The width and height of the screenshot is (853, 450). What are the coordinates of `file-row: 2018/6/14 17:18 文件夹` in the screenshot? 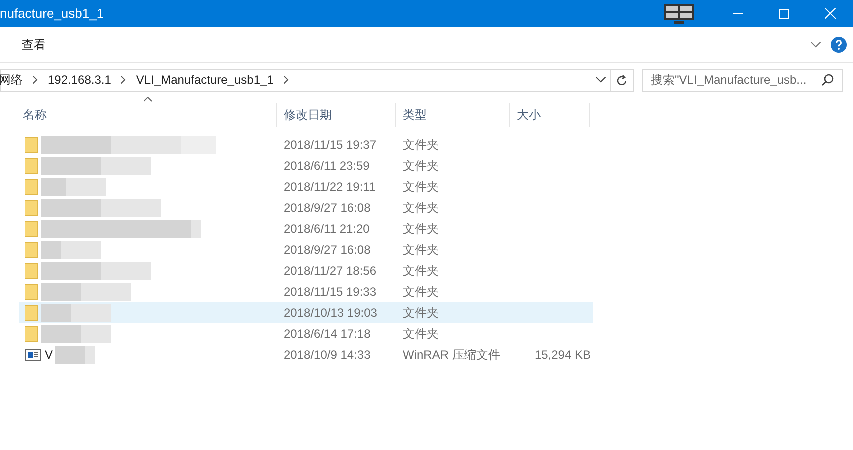 It's located at (306, 333).